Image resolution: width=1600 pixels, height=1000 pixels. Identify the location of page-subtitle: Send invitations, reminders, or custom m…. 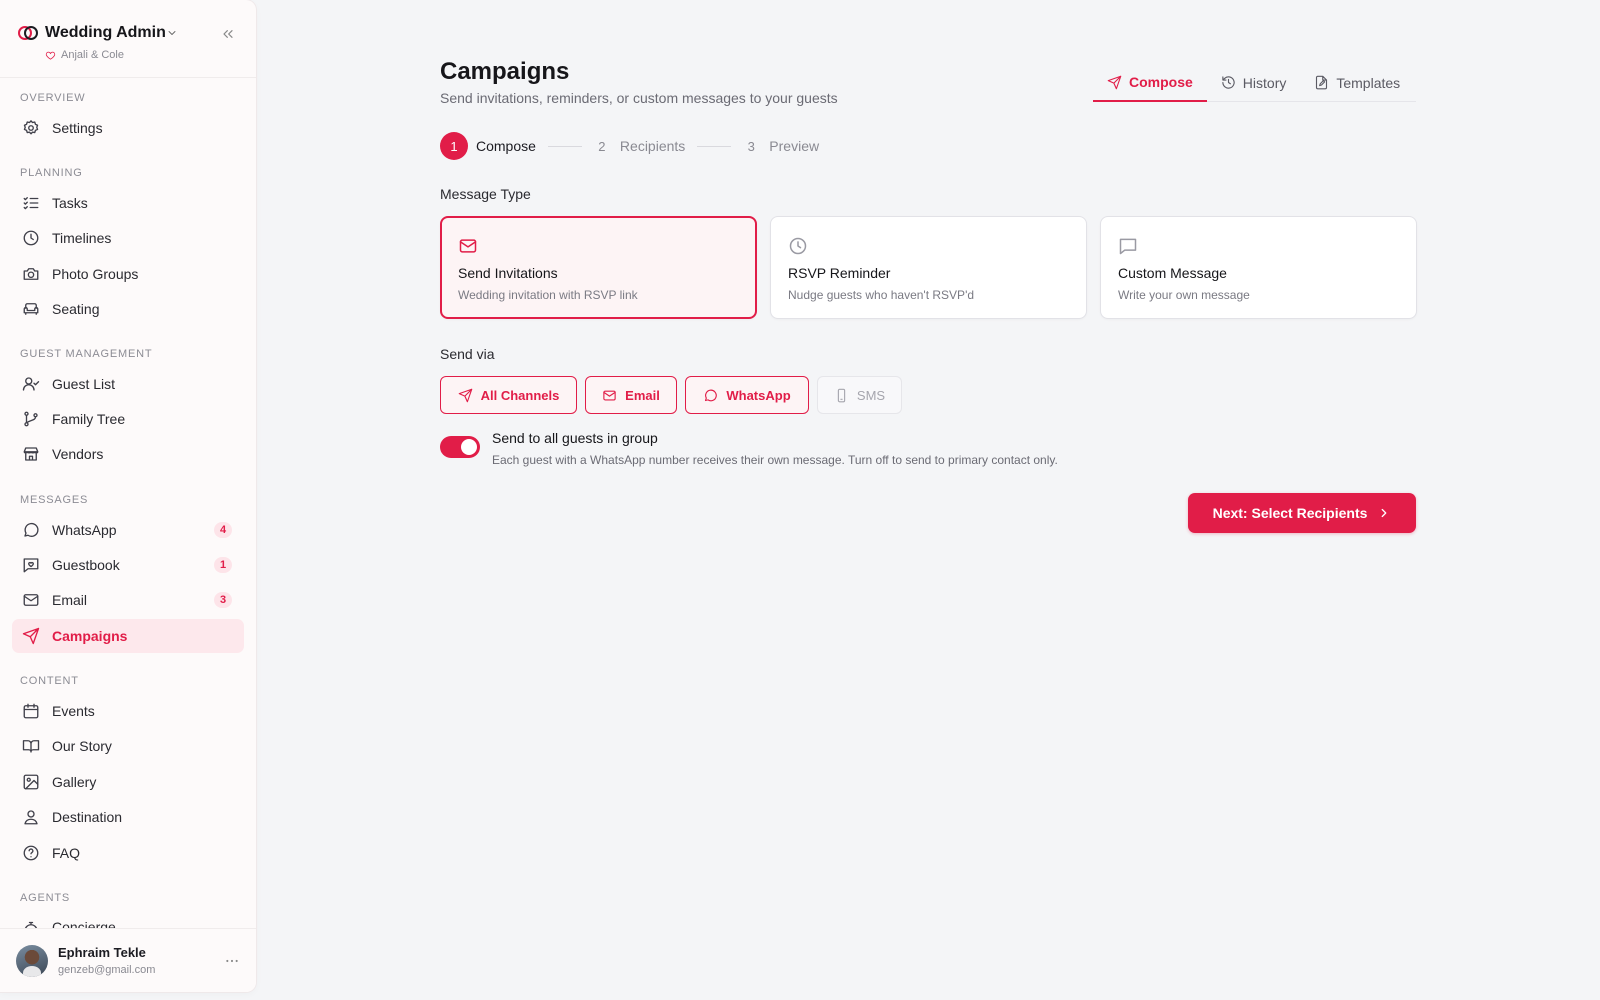
(639, 98).